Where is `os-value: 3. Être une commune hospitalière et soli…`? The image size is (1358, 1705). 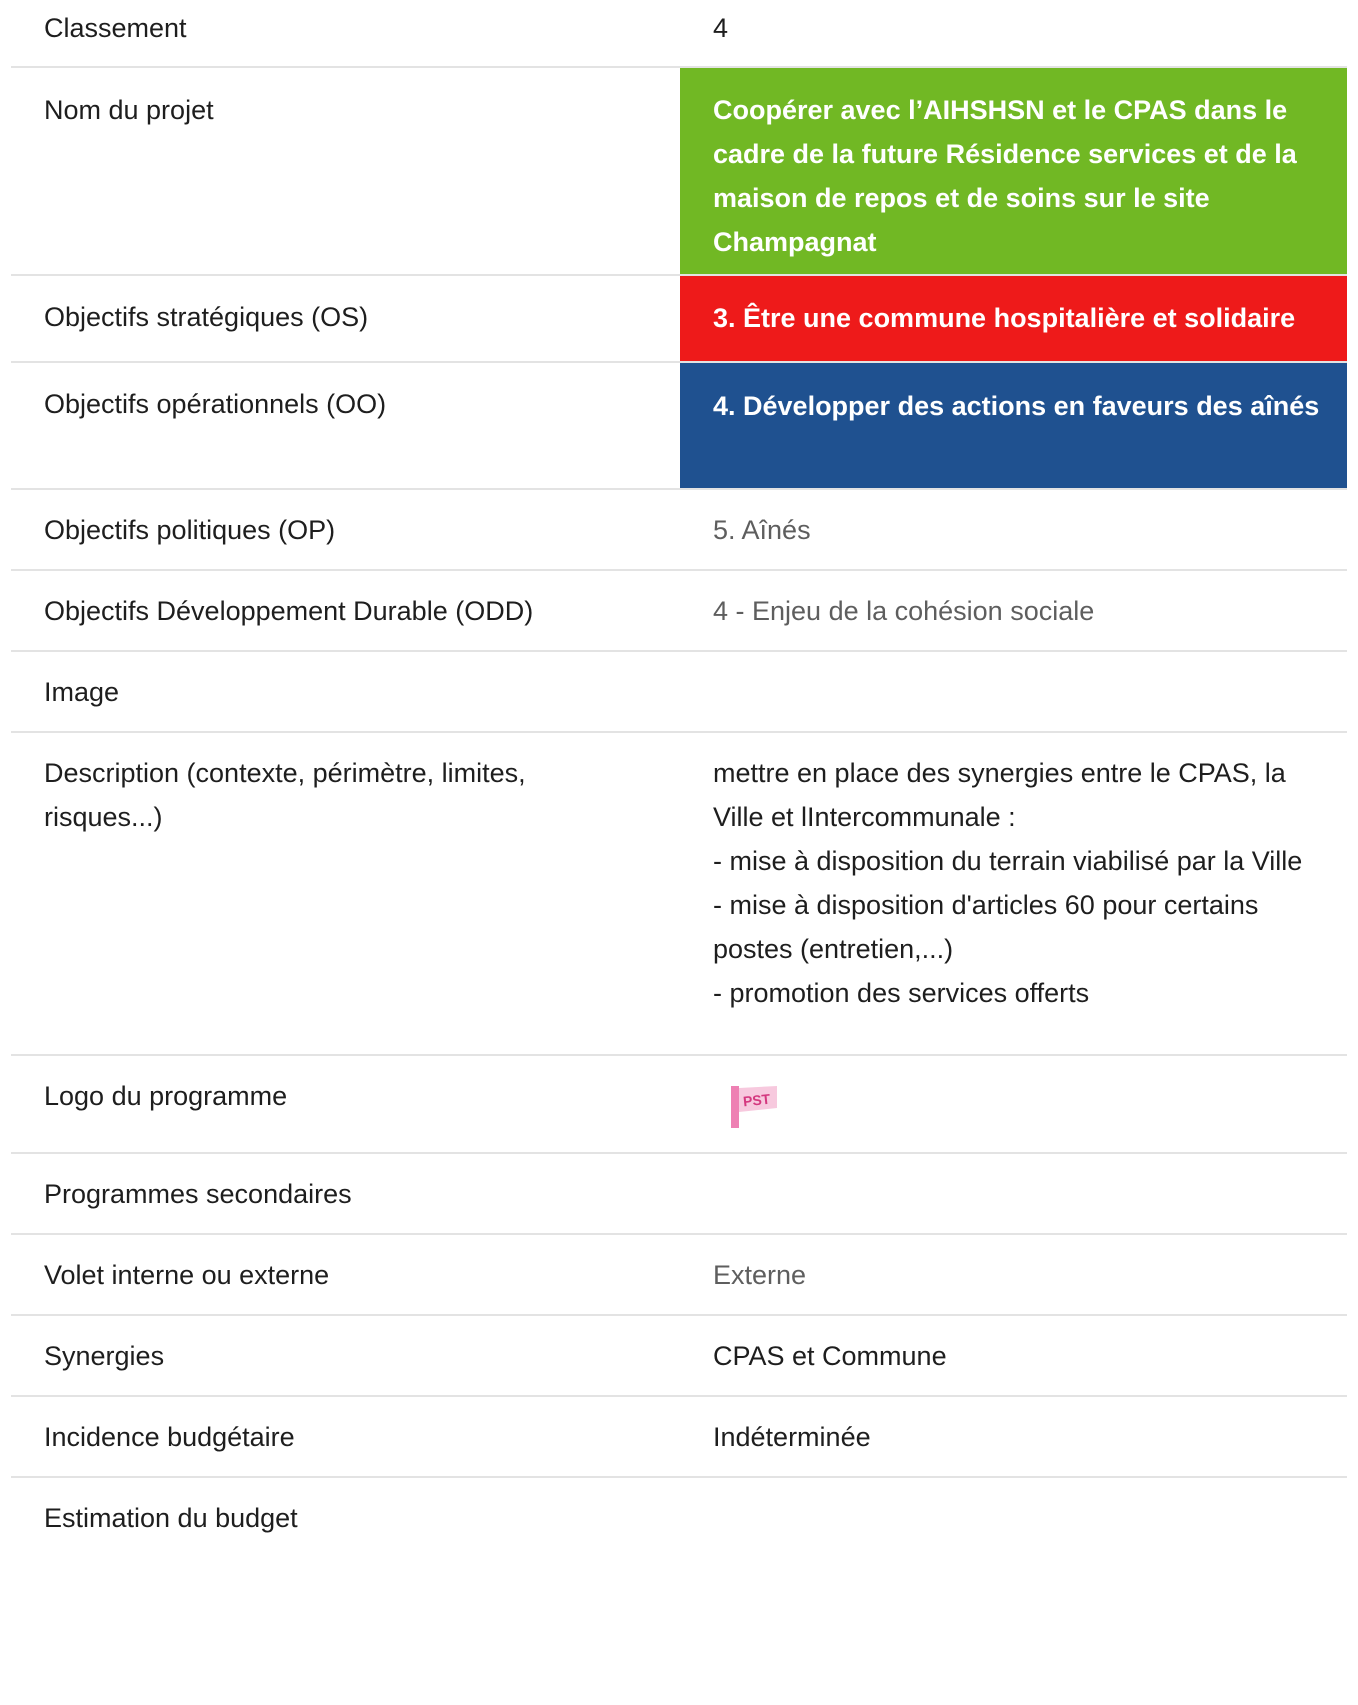
os-value: 3. Être une commune hospitalière et soli… is located at coordinates (1013, 318).